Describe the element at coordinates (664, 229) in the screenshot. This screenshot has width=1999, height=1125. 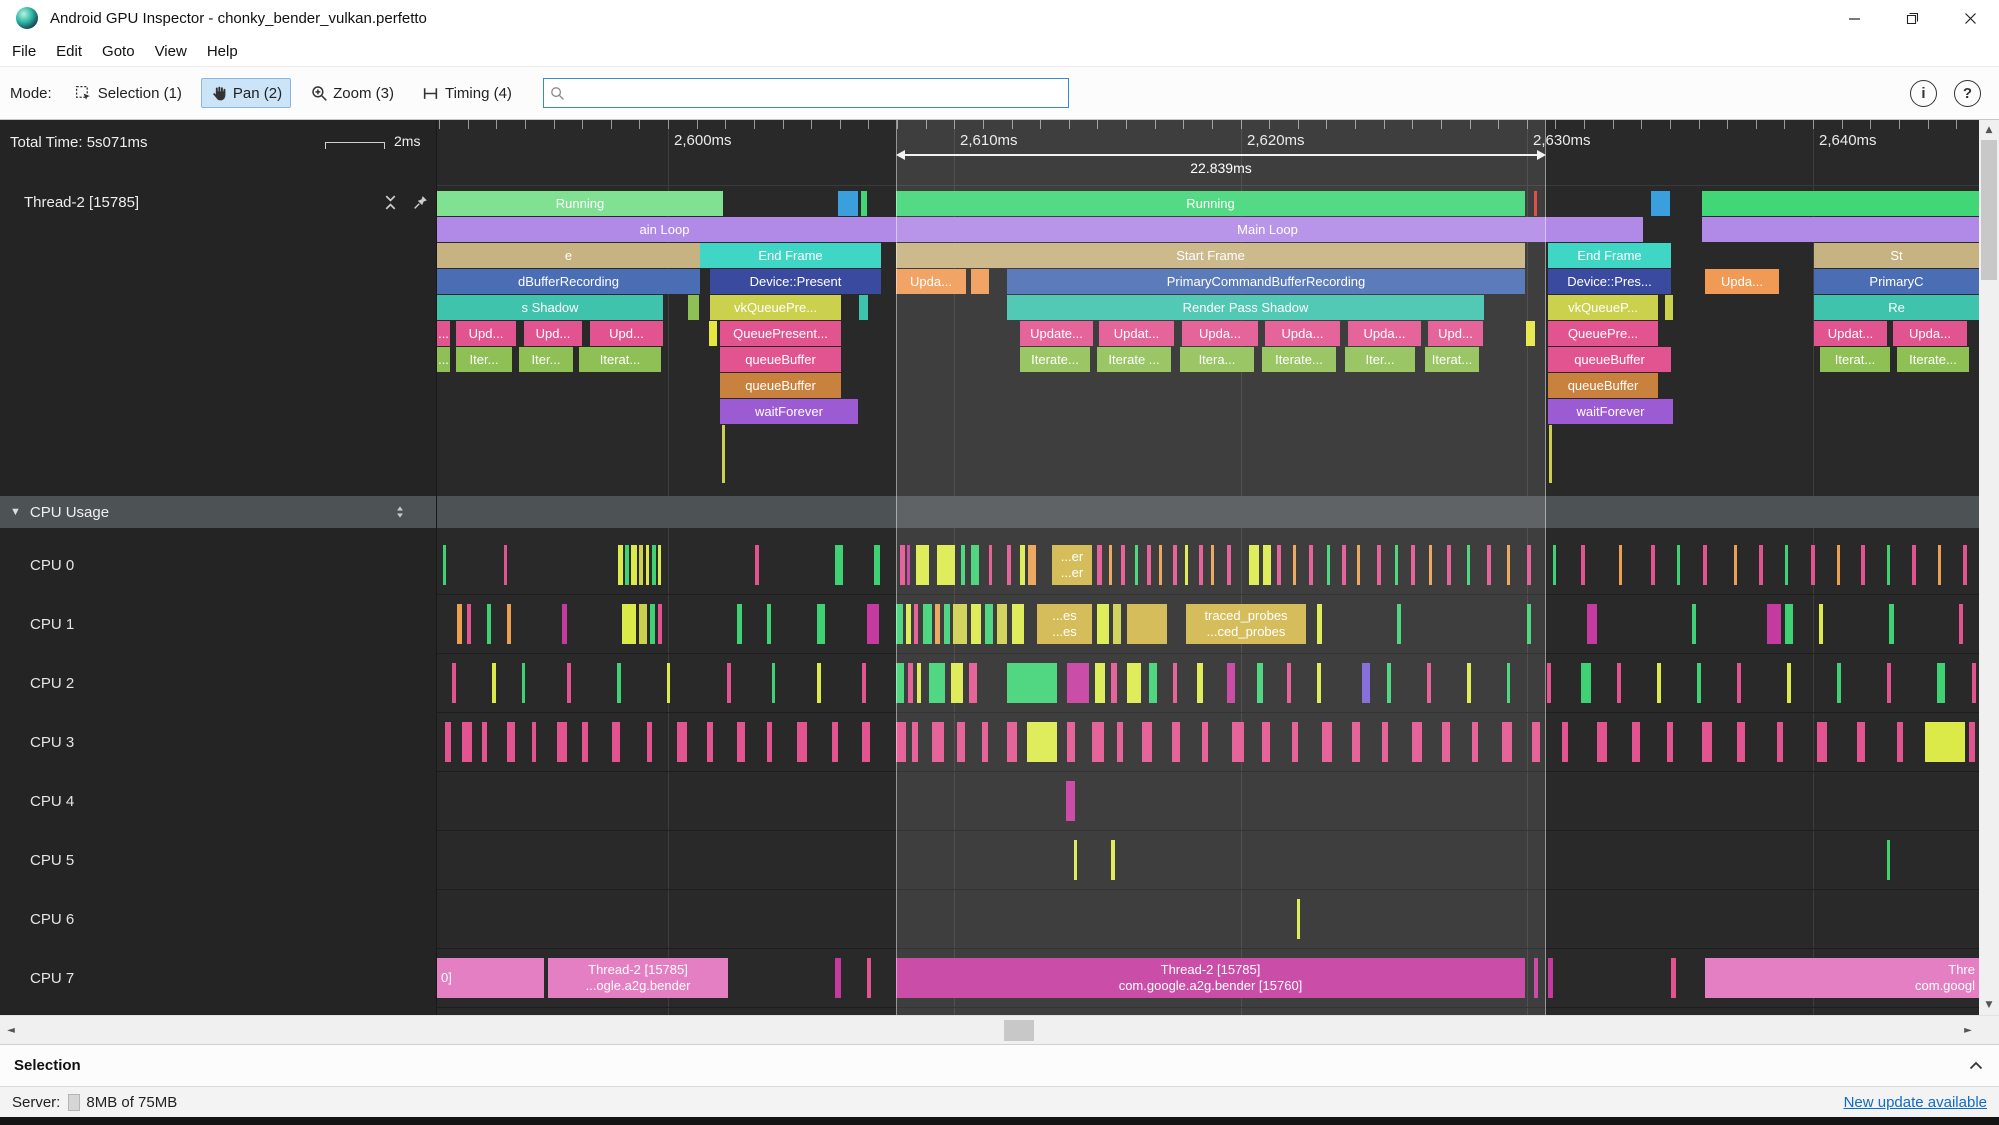
I see `trace-slice: ain Loop` at that location.